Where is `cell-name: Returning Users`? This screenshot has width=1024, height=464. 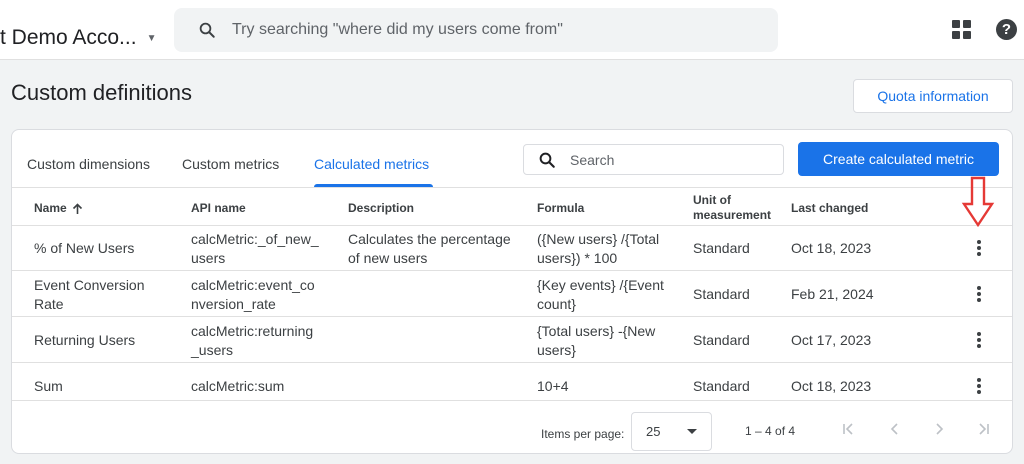
cell-name: Returning Users is located at coordinates (106, 340).